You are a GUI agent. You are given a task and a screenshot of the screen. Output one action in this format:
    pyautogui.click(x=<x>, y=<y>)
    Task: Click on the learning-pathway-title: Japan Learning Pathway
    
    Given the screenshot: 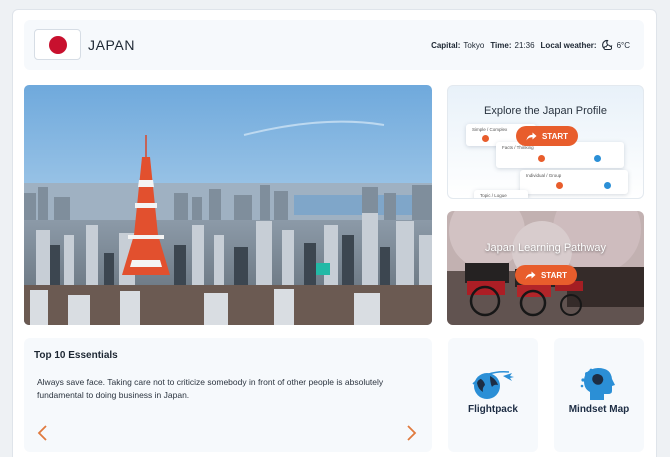 What is the action you would take?
    pyautogui.click(x=545, y=248)
    